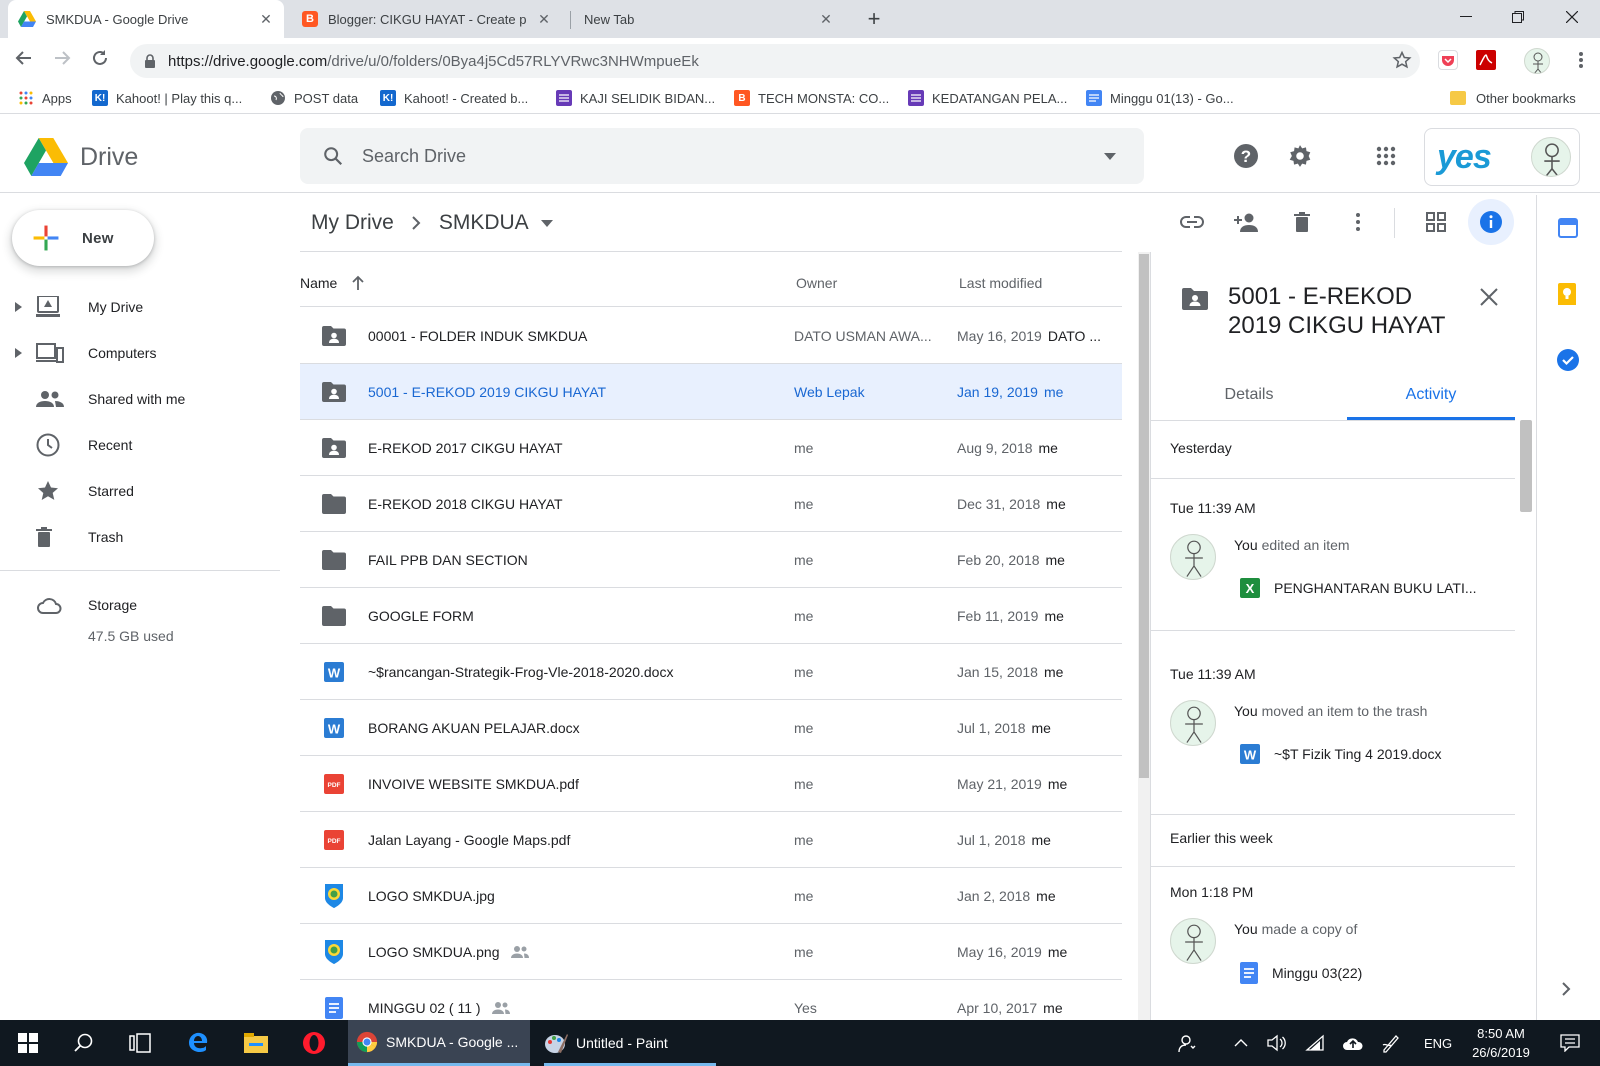 The height and width of the screenshot is (1066, 1600). What do you see at coordinates (1513, 98) in the screenshot?
I see `other-bookmarks: Other bookmarks` at bounding box center [1513, 98].